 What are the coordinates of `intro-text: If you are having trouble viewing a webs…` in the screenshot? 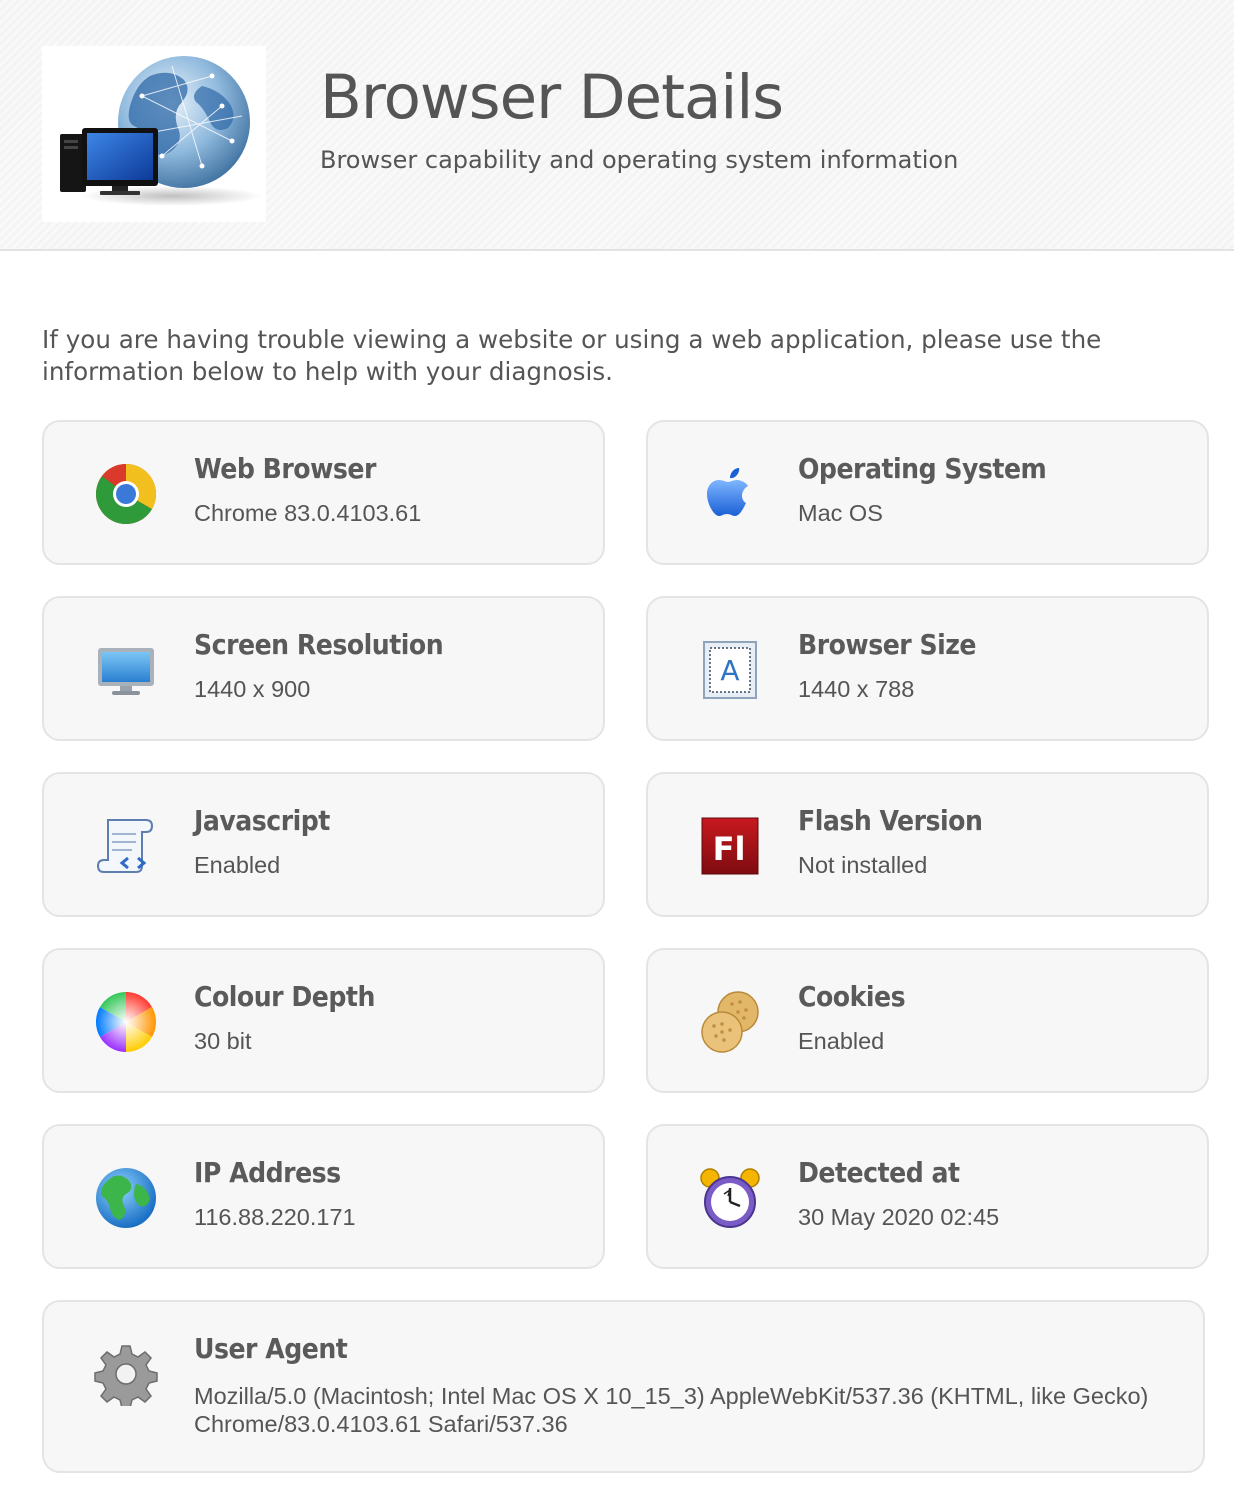 It's located at (572, 355).